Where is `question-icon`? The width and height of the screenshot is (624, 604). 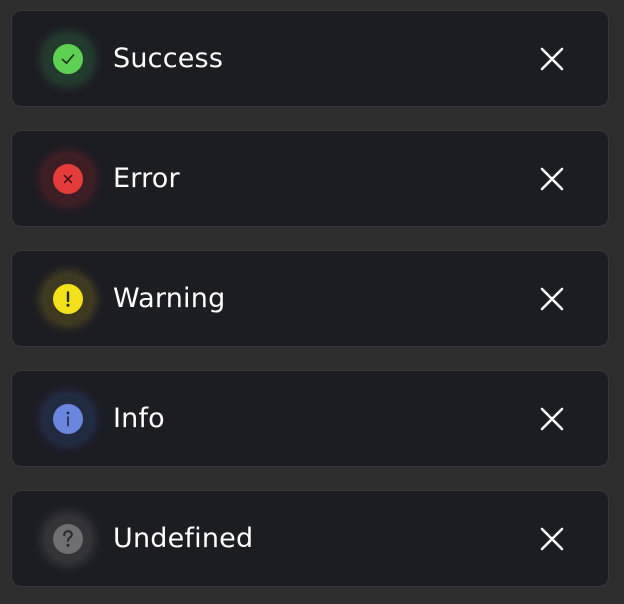
question-icon is located at coordinates (68, 539).